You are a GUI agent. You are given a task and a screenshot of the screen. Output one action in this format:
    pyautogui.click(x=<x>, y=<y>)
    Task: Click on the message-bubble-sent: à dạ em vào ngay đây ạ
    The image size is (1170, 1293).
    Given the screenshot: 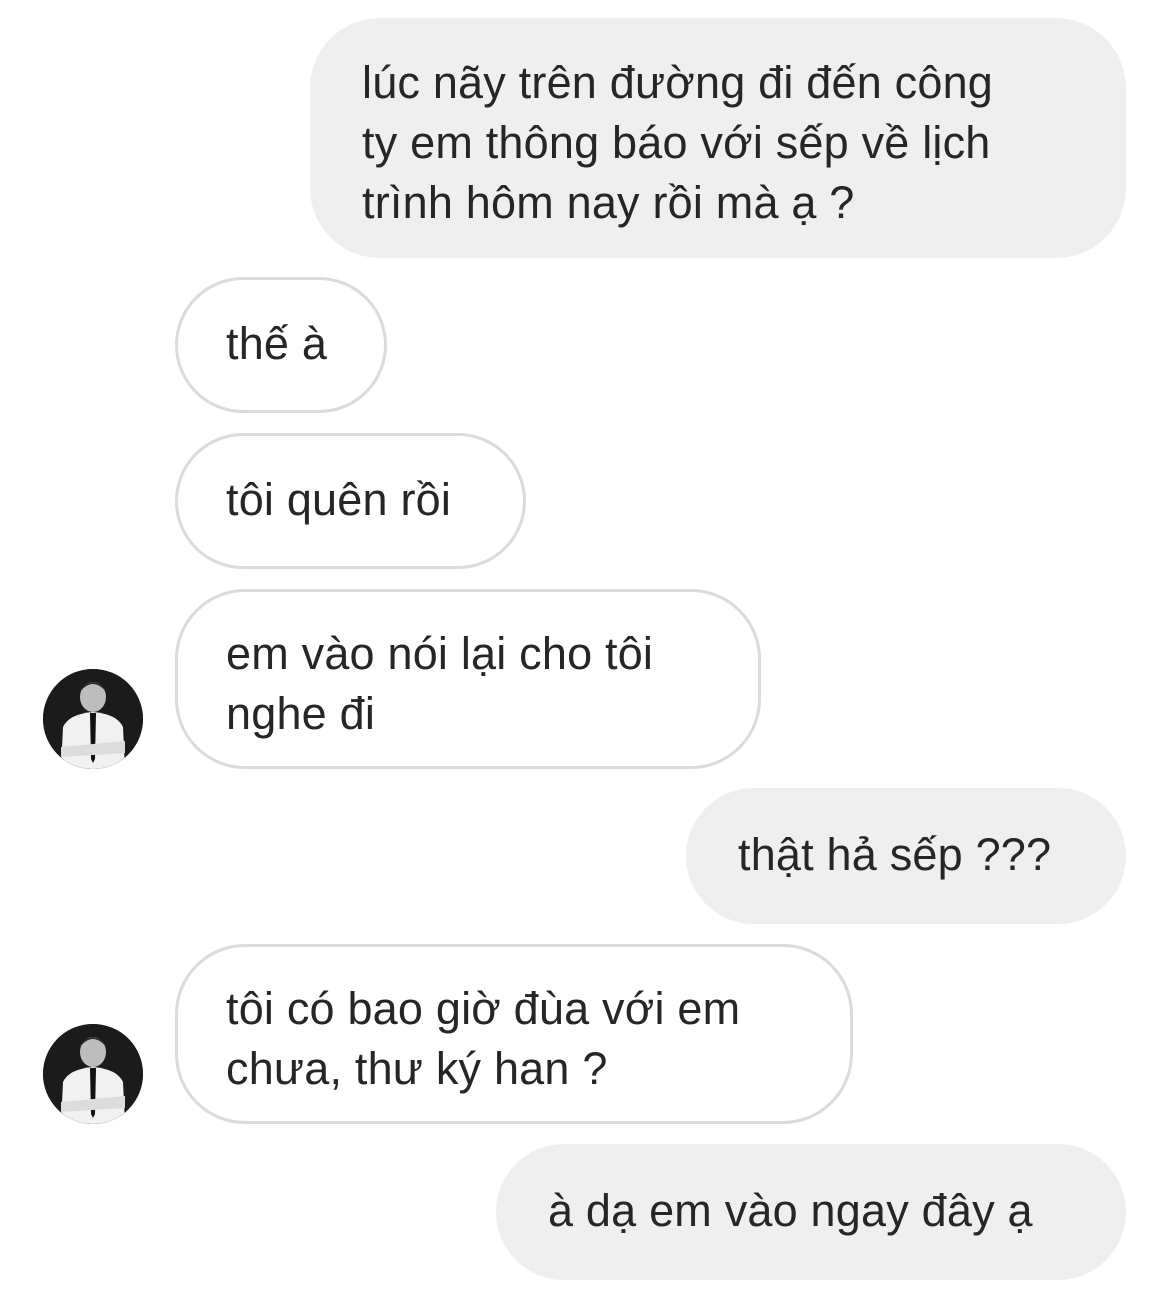 What is the action you would take?
    pyautogui.click(x=811, y=1212)
    